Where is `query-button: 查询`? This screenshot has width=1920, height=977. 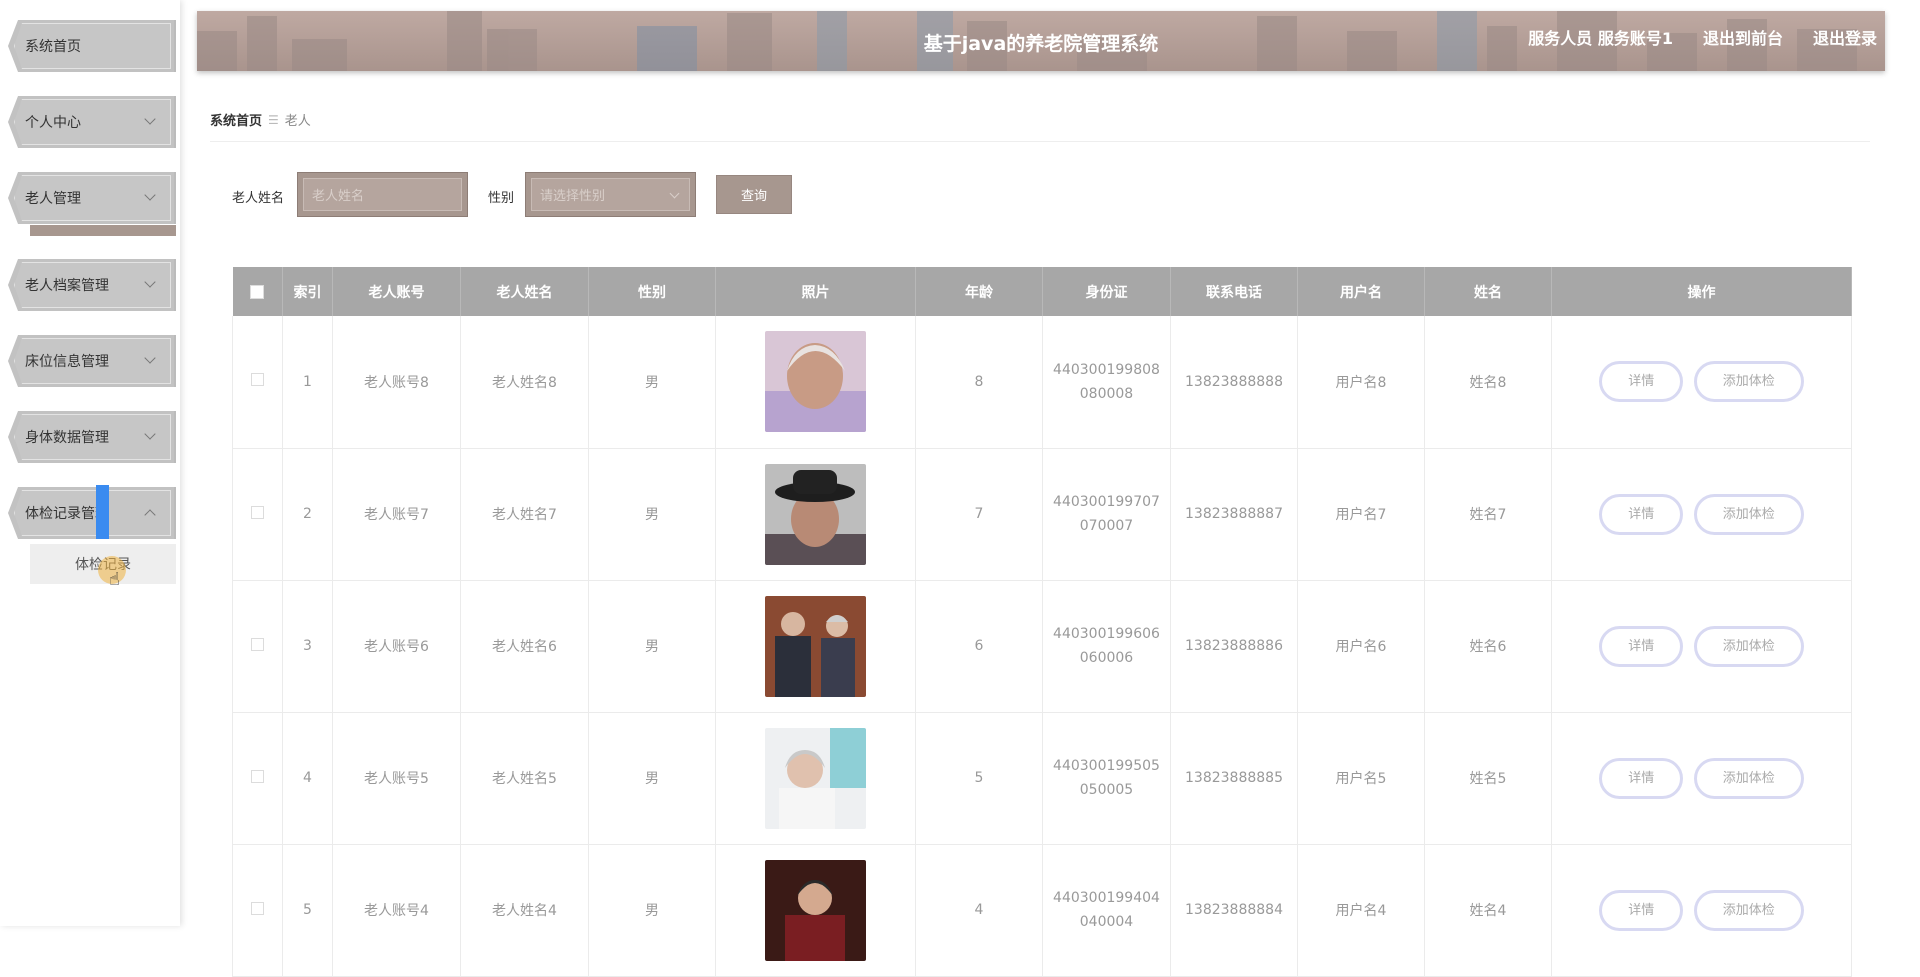 query-button: 查询 is located at coordinates (754, 194).